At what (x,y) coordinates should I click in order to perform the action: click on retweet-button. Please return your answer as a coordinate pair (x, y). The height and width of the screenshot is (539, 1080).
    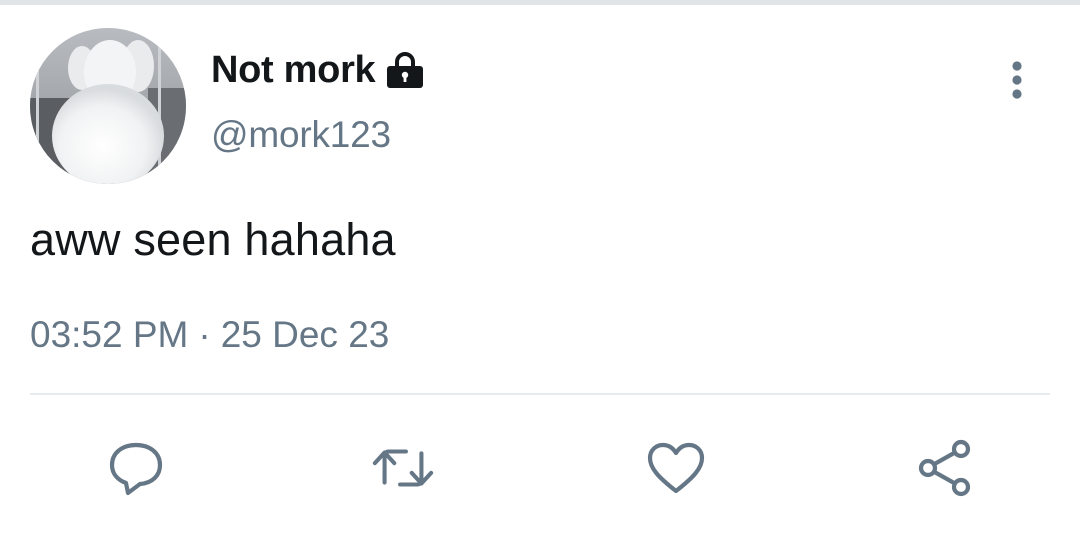
    Looking at the image, I should click on (403, 468).